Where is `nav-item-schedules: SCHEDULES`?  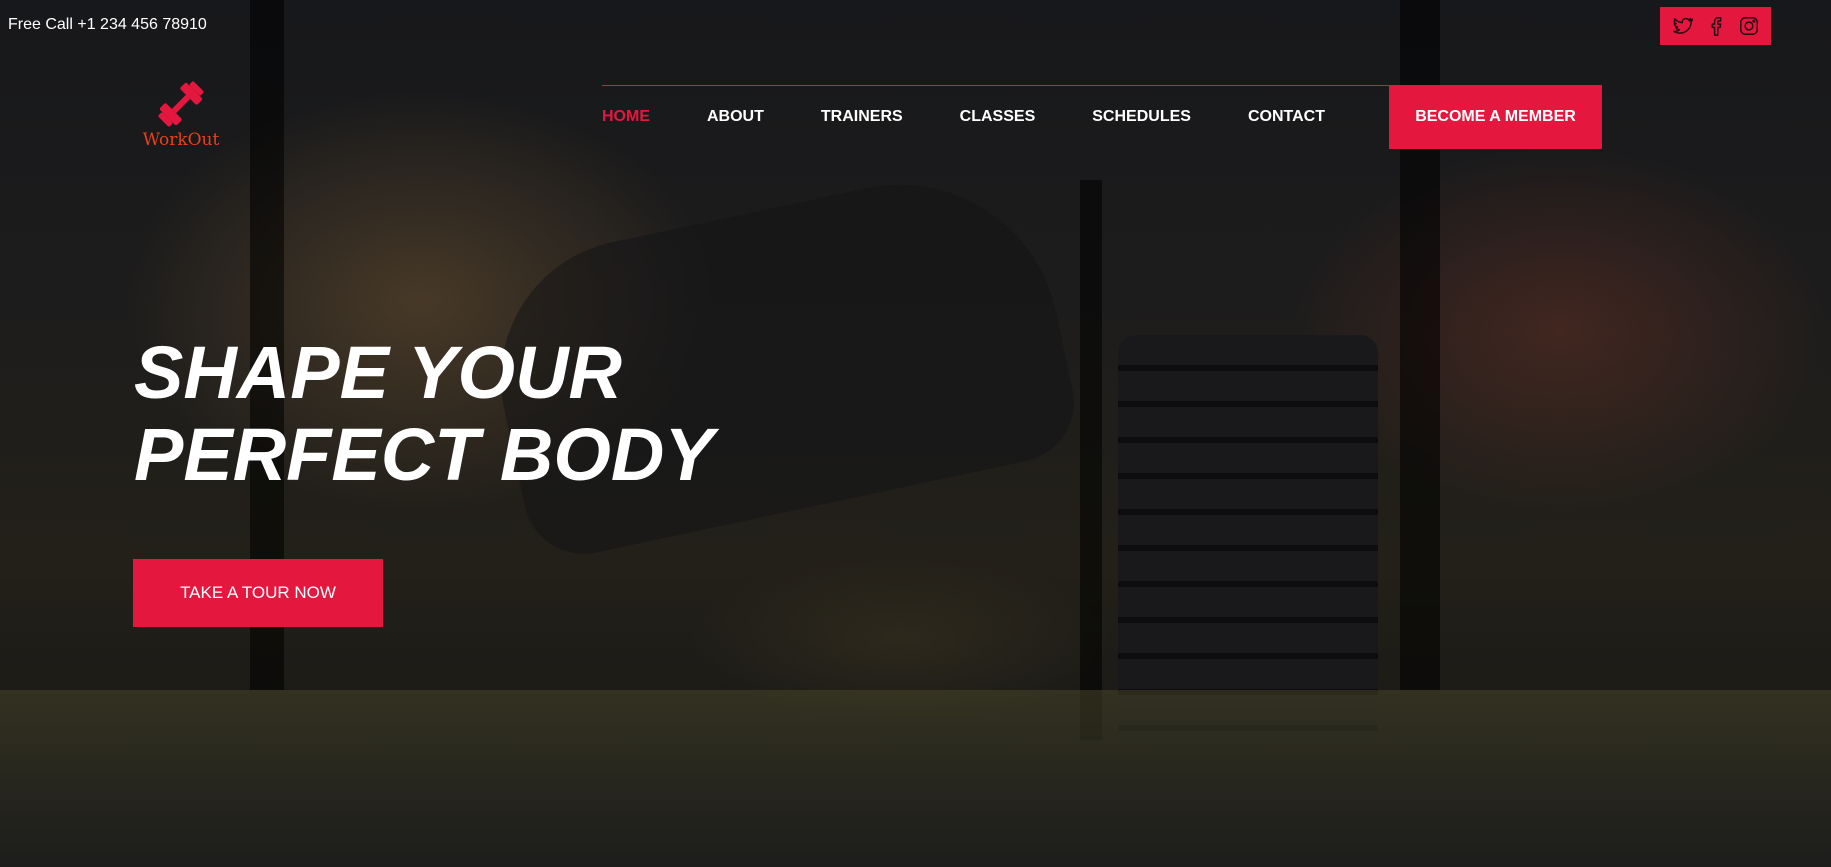 nav-item-schedules: SCHEDULES is located at coordinates (1141, 117).